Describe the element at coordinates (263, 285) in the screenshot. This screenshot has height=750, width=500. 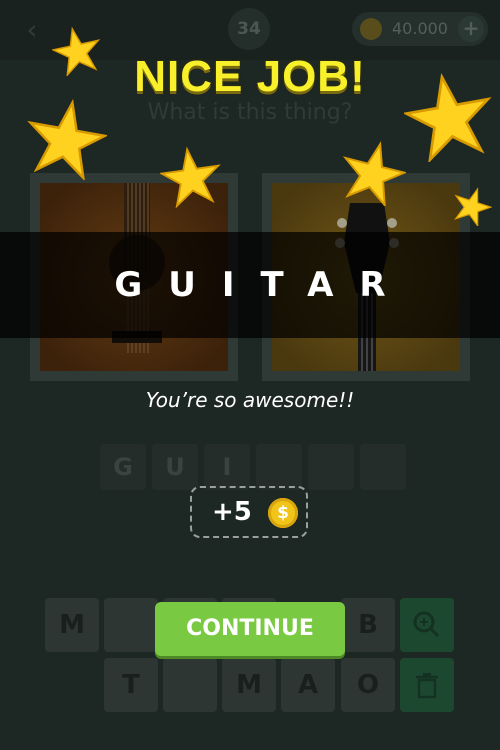
I see `solved-answer: GUITAR` at that location.